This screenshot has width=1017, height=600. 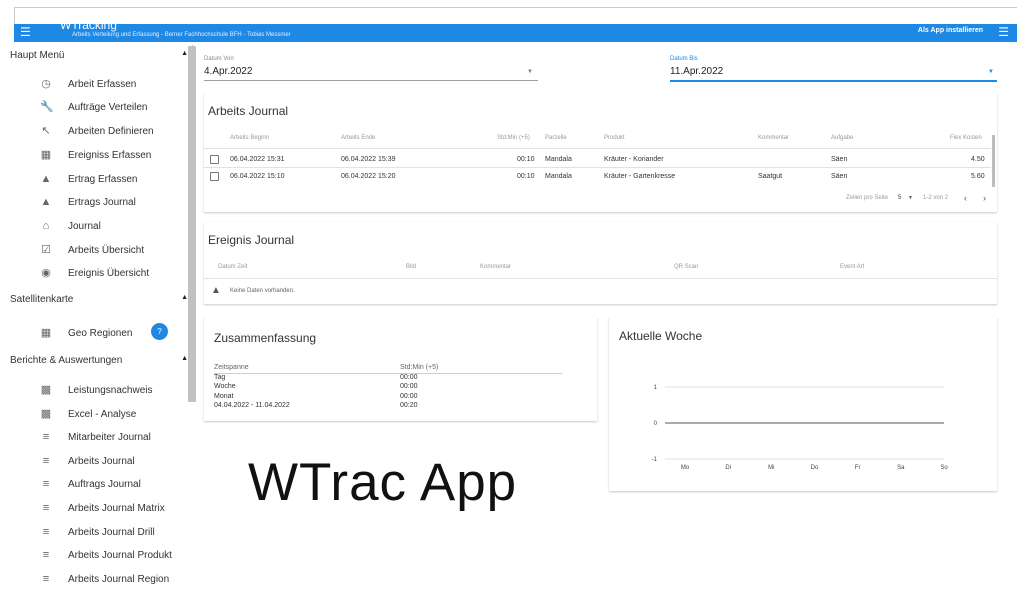 What do you see at coordinates (102, 202) in the screenshot?
I see `sidebar-item-label: Ertrags Journal` at bounding box center [102, 202].